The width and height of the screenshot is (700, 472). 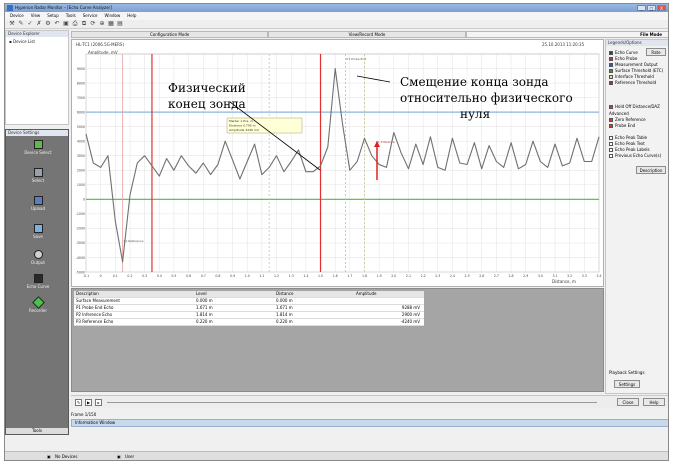 I want to click on option-checkbox: Echo Peak Labels, so click(x=629, y=149).